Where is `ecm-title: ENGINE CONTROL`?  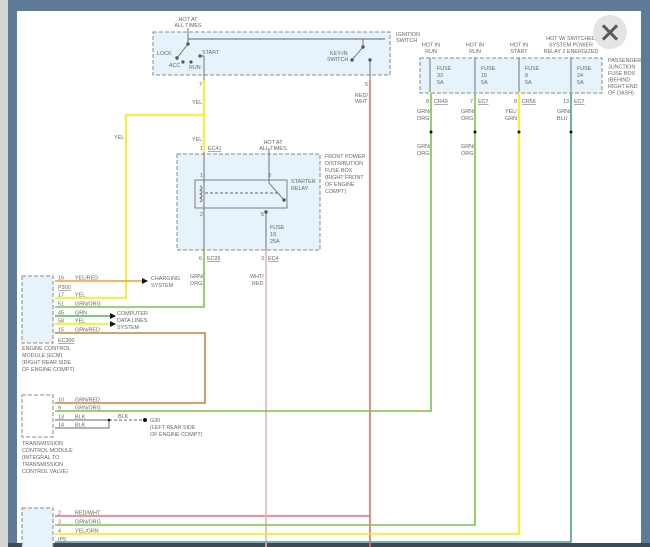
ecm-title: ENGINE CONTROL is located at coordinates (46, 349).